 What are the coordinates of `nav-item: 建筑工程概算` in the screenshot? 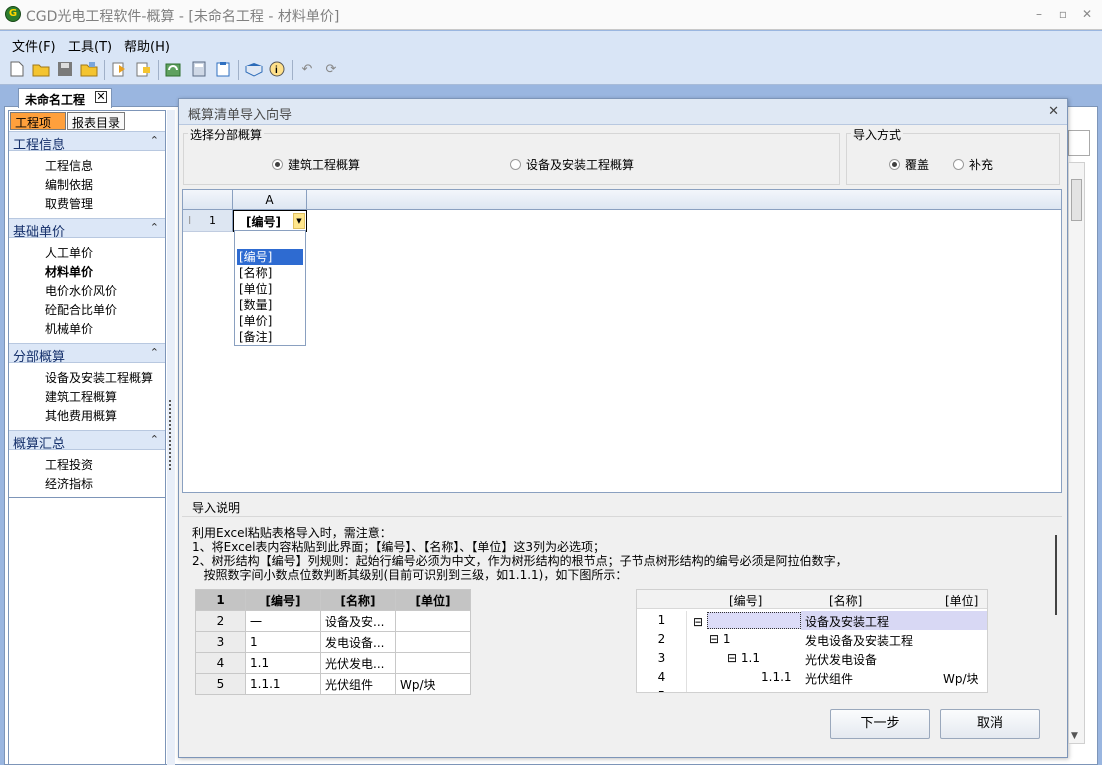 It's located at (81, 396).